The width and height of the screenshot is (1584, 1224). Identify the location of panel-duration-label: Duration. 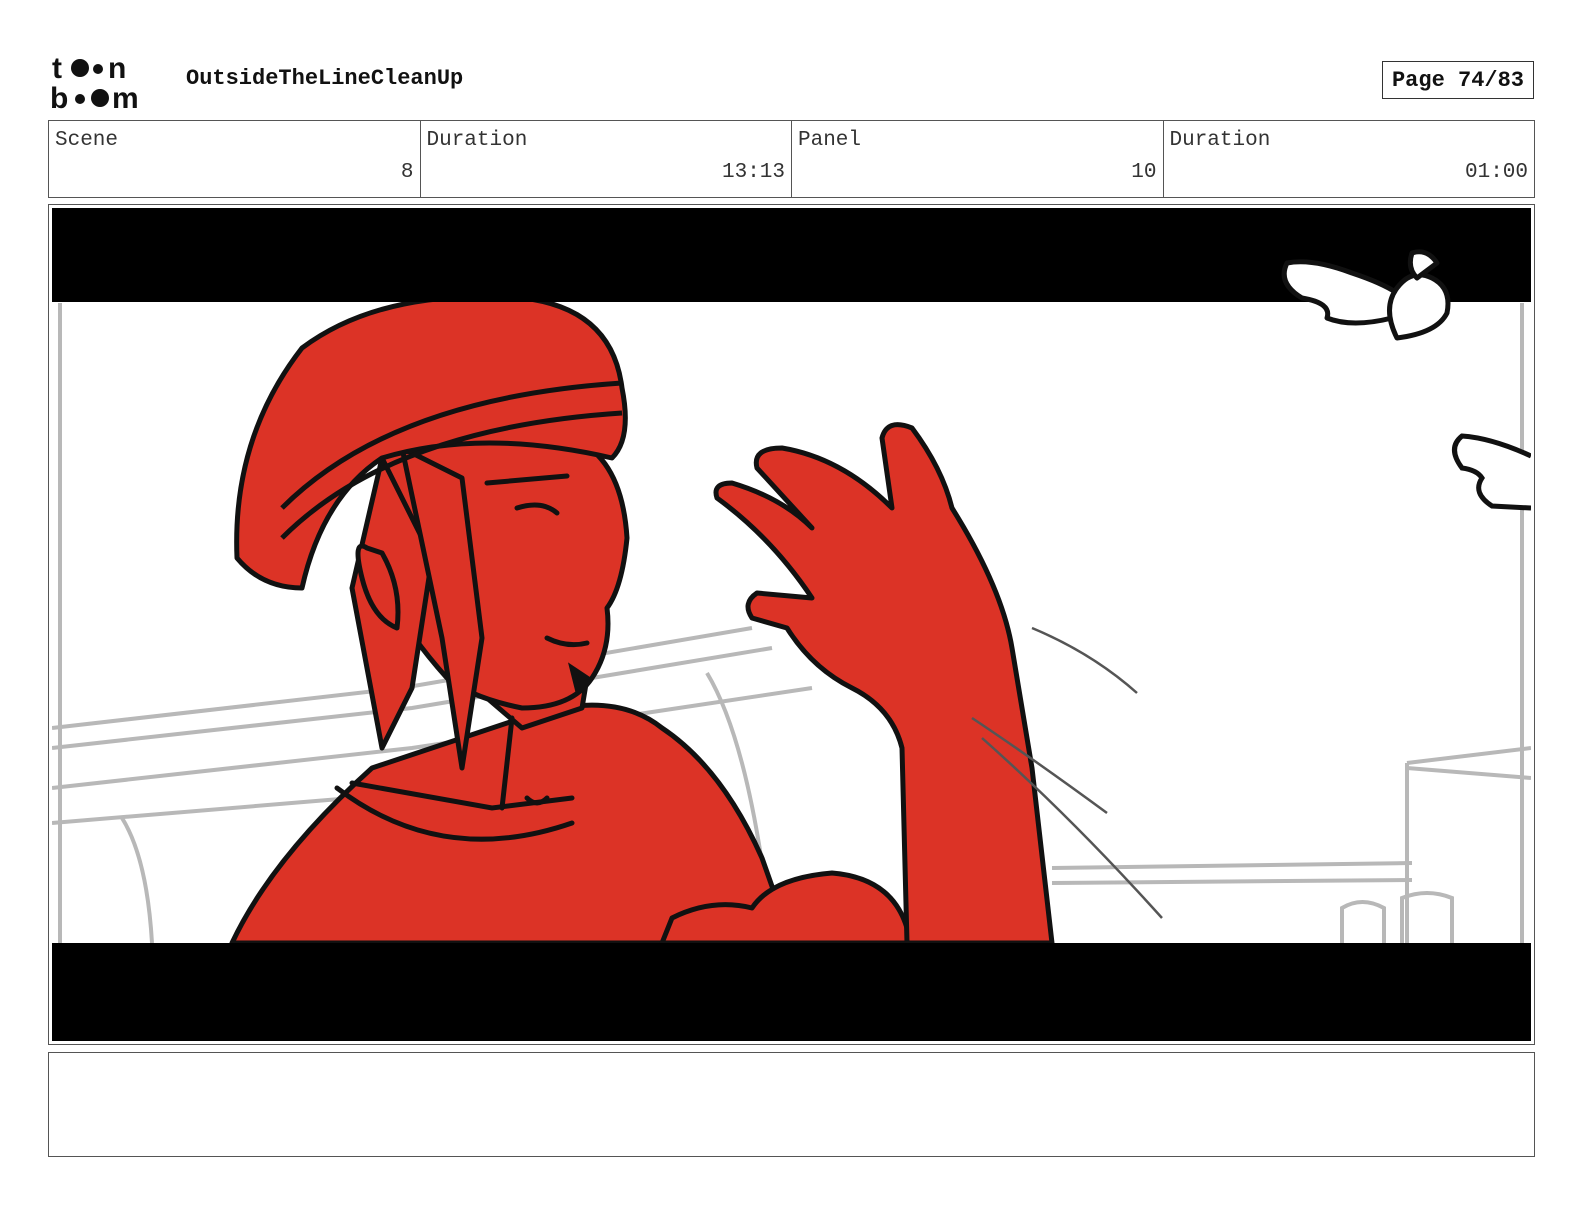
(1220, 140).